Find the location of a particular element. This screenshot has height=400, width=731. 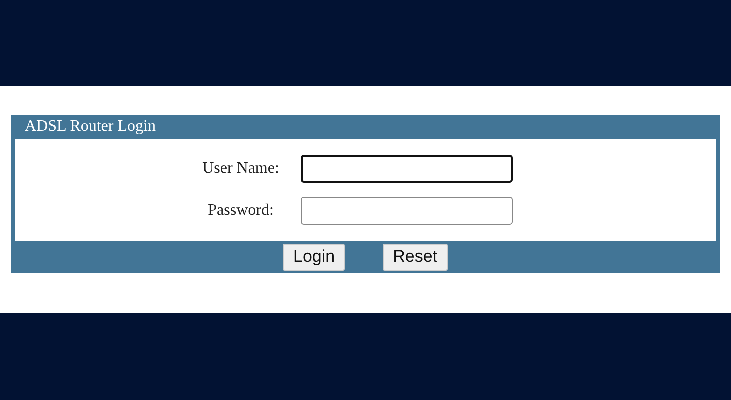

field-label: User Name: is located at coordinates (241, 169).